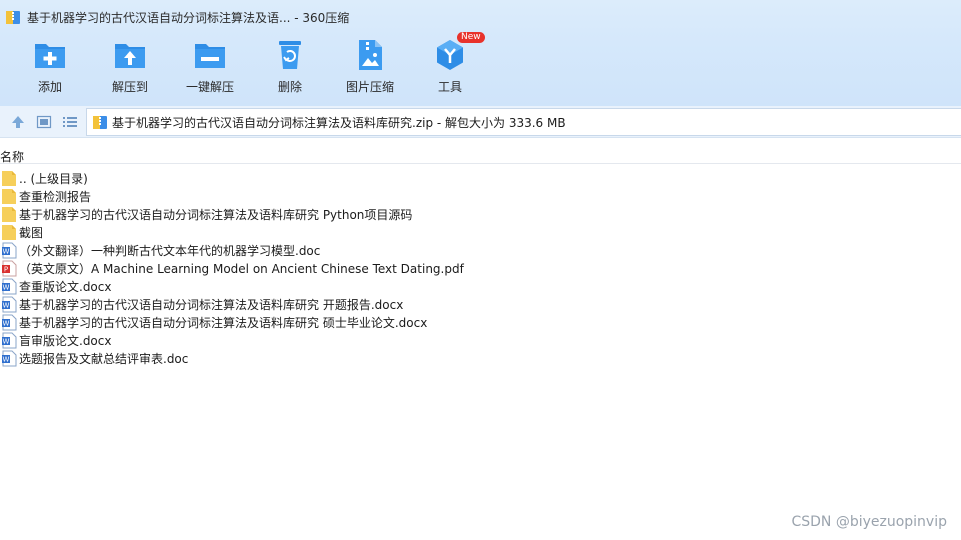 This screenshot has width=961, height=540. I want to click on file-name: 基于机器学习的古代汉语自动分词标注算法及语料库研究 开题报告.docx, so click(211, 304).